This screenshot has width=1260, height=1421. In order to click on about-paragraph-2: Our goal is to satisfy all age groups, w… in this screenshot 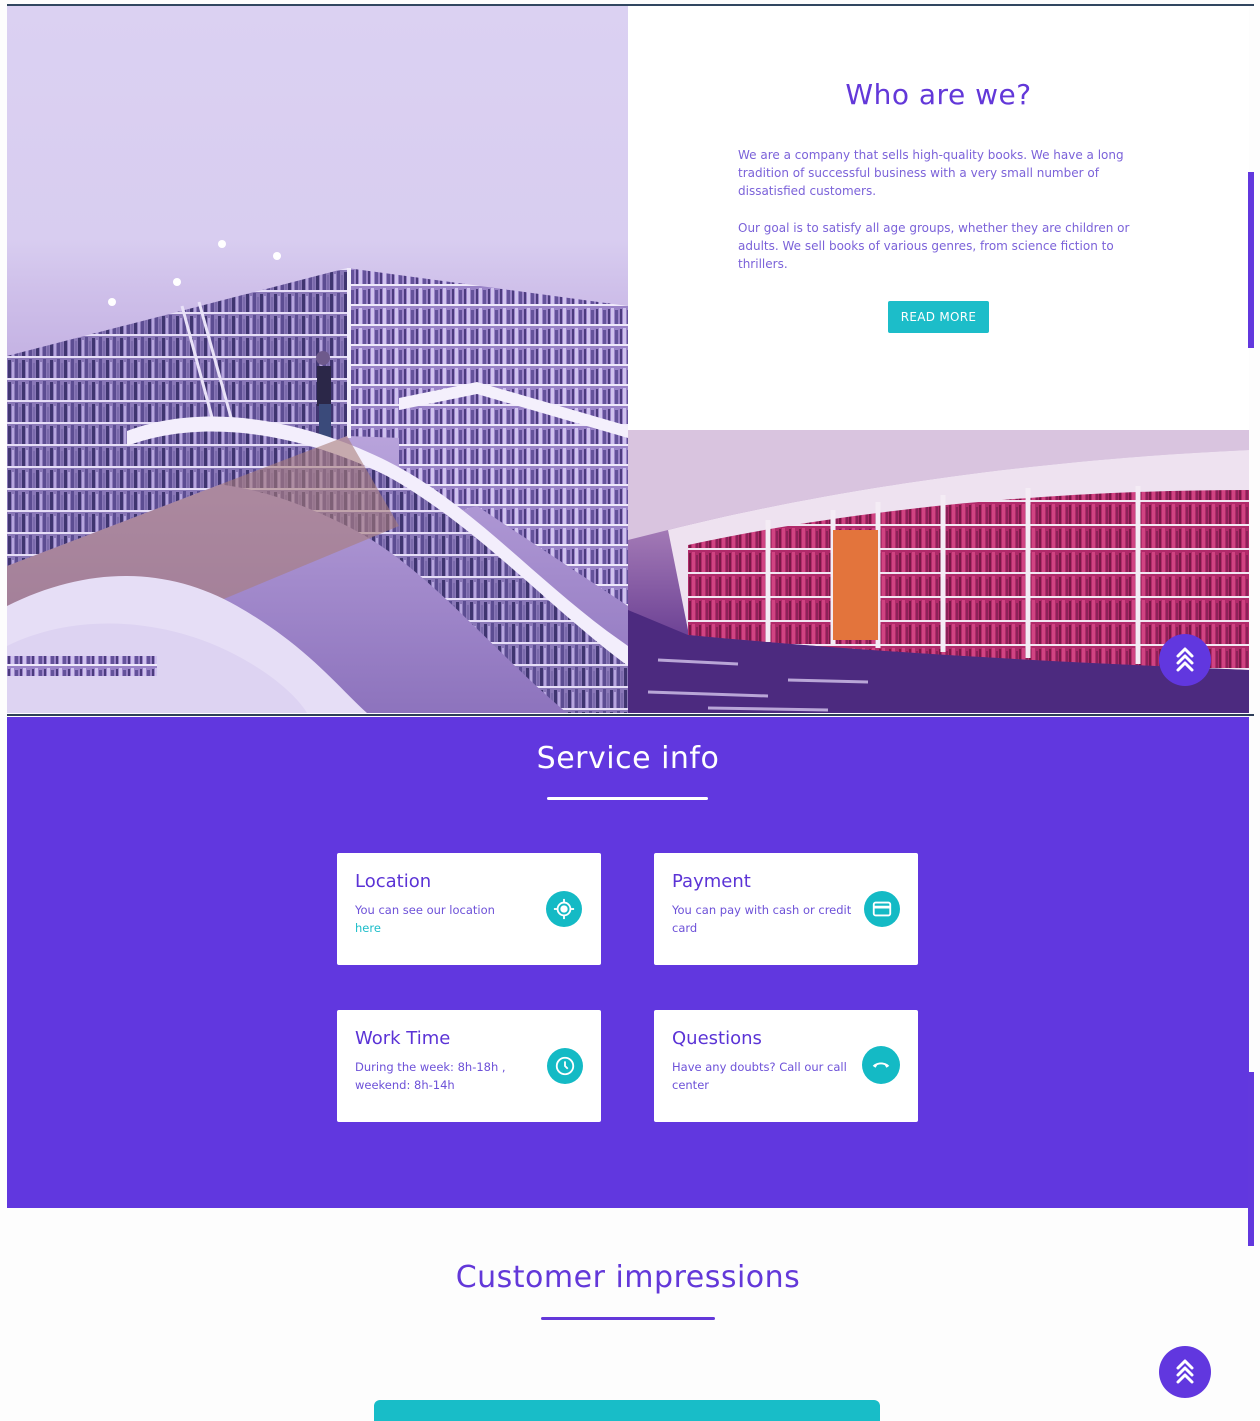, I will do `click(934, 246)`.